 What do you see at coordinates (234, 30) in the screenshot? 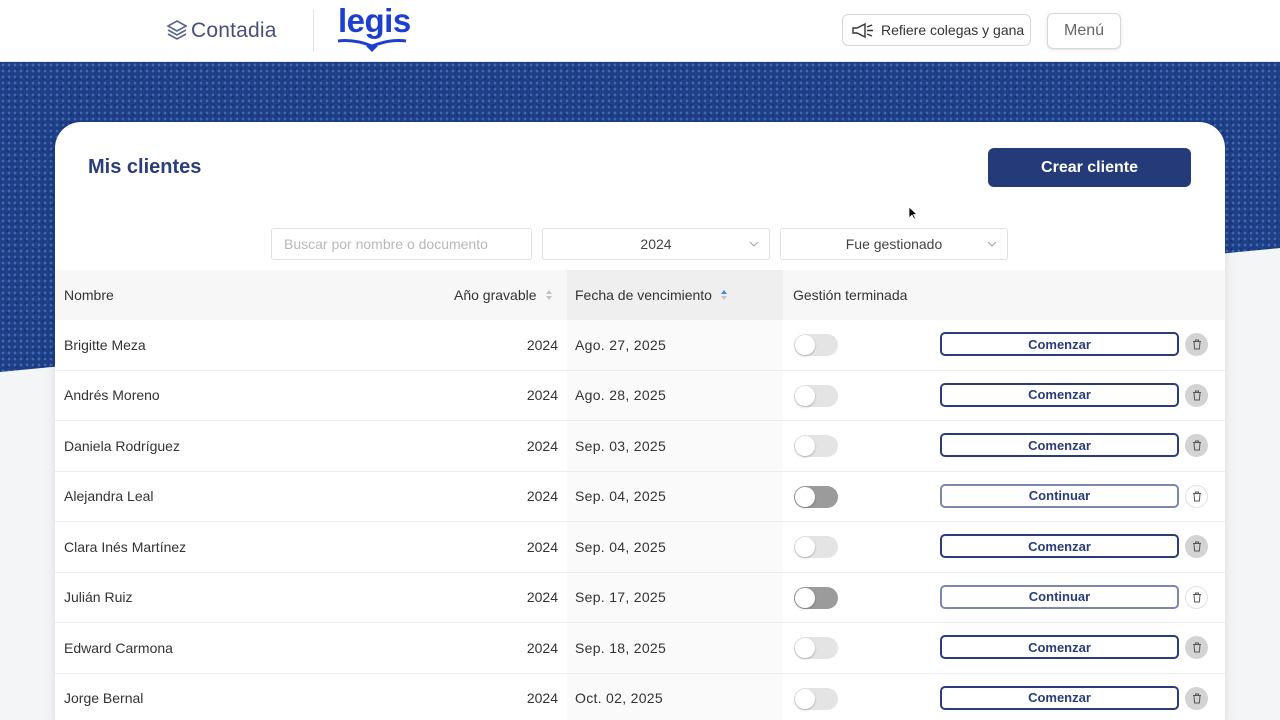
I see `contadia-logo-text: Contadia` at bounding box center [234, 30].